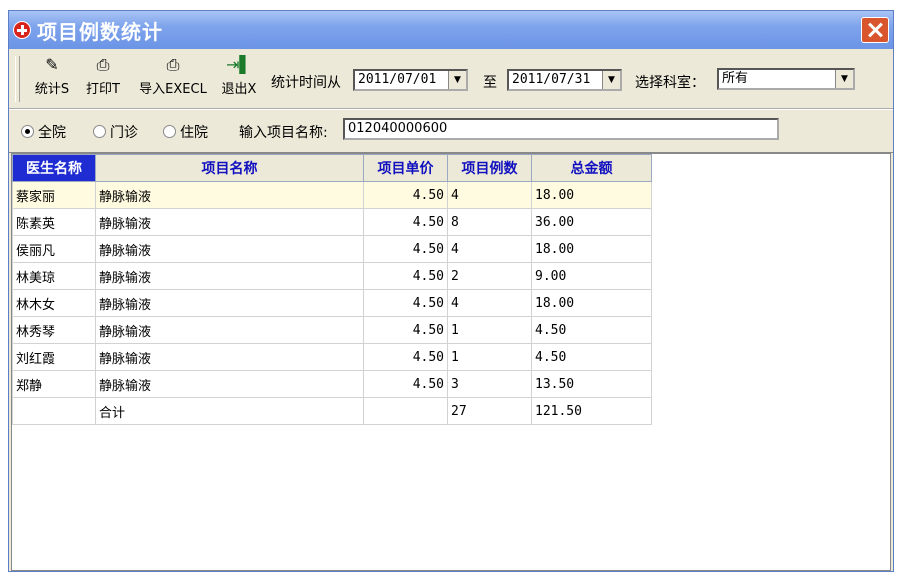 The image size is (901, 578). What do you see at coordinates (103, 79) in the screenshot?
I see `print-button: ⎙ 打印T` at bounding box center [103, 79].